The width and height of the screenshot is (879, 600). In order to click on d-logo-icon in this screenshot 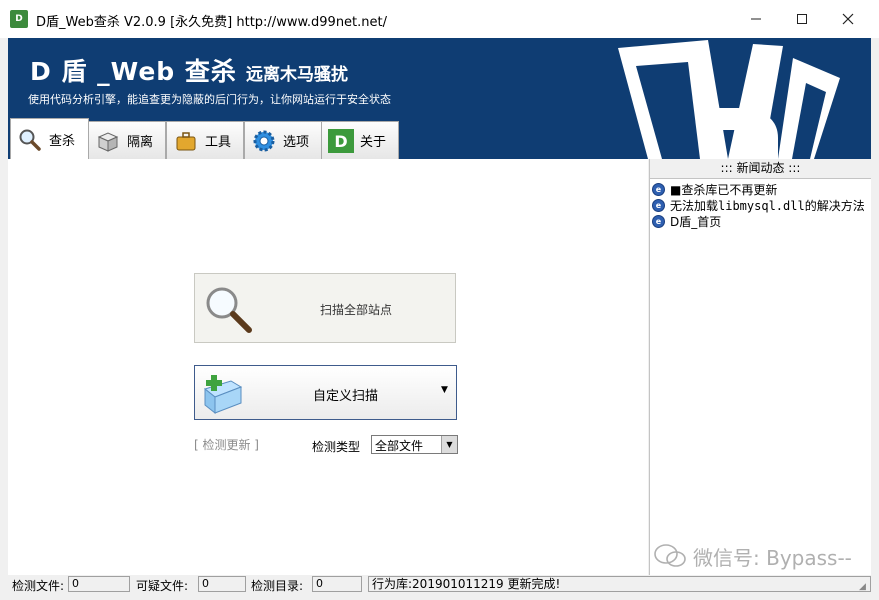, I will do `click(729, 99)`.